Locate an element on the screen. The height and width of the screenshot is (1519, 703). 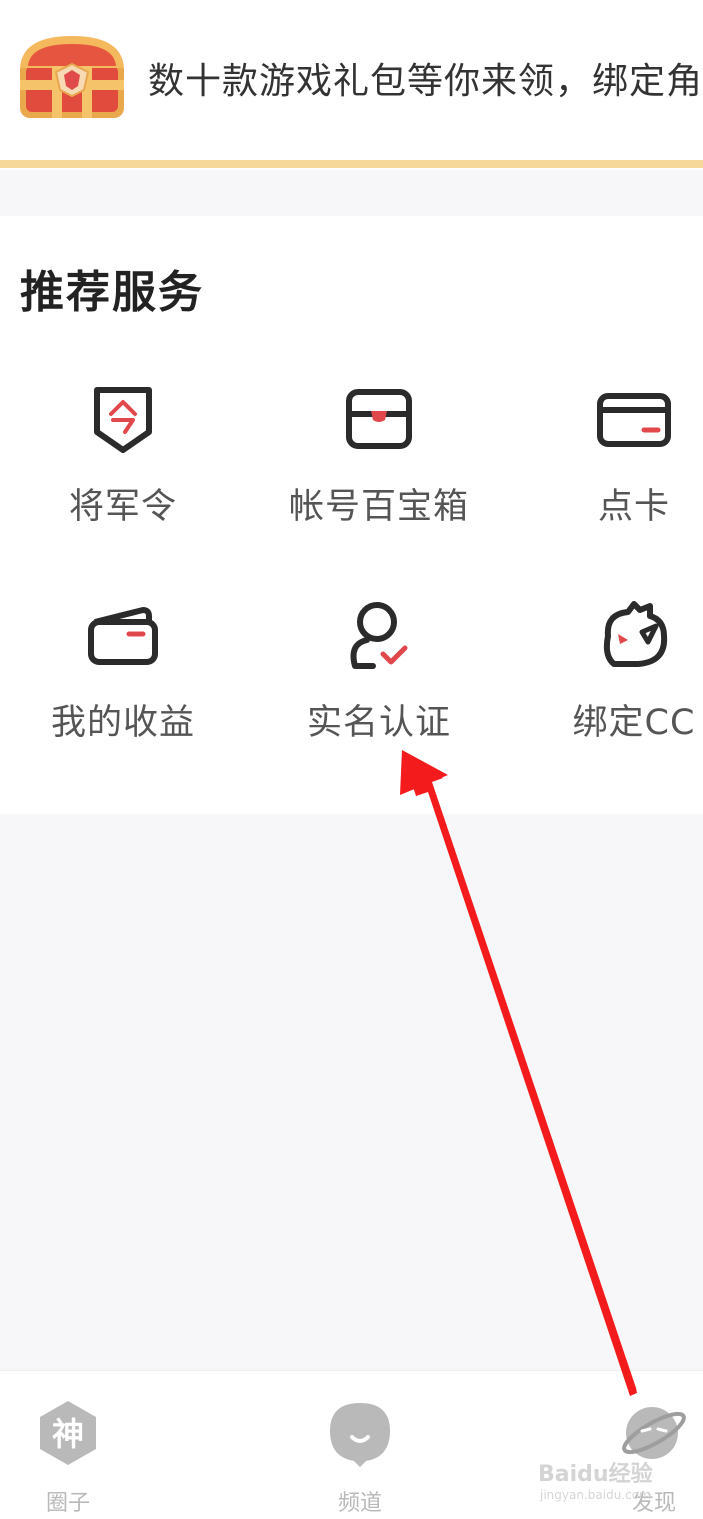
channel-bubble-icon is located at coordinates (360, 1435).